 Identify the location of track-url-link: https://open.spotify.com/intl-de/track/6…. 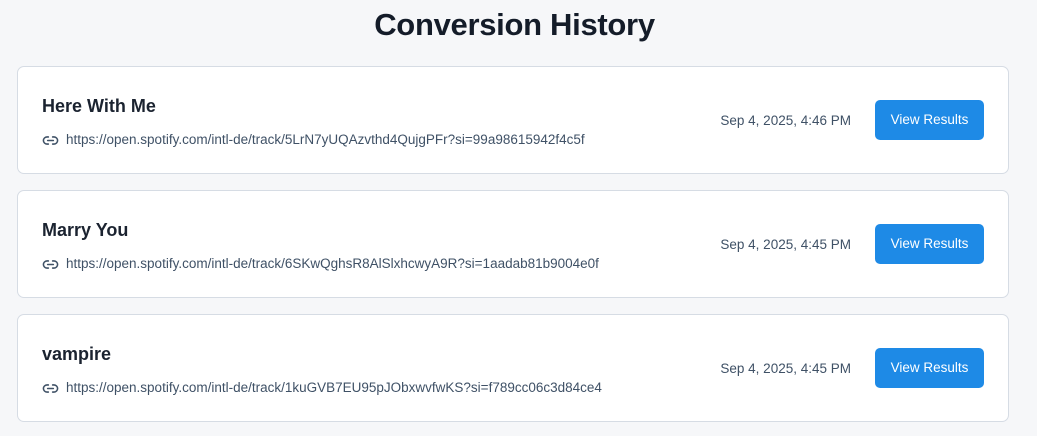
(332, 264).